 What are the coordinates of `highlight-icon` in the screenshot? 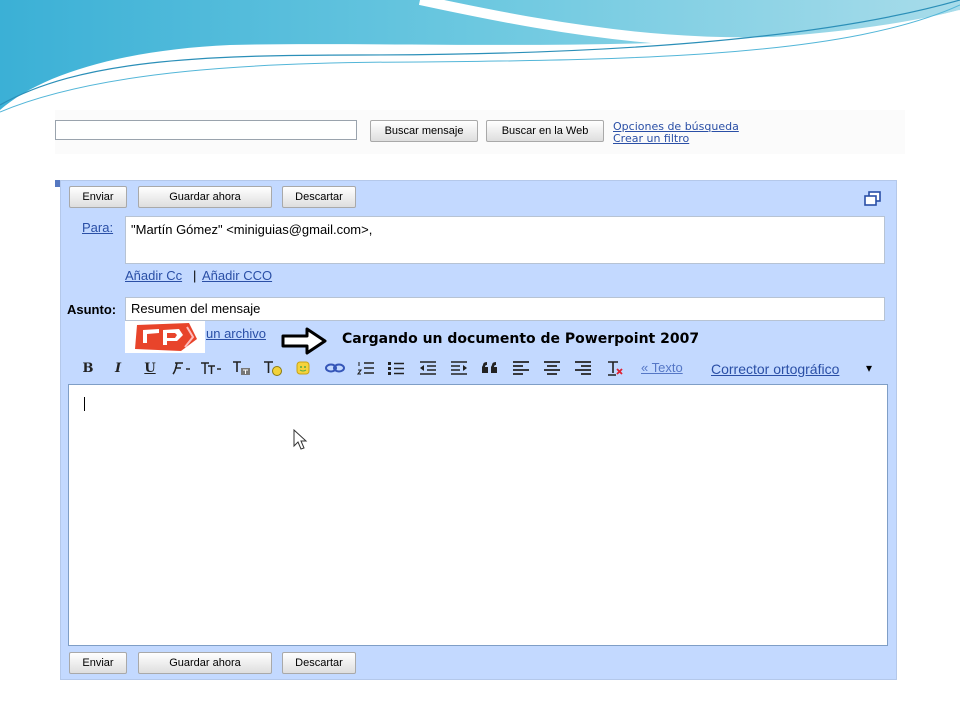 It's located at (273, 368).